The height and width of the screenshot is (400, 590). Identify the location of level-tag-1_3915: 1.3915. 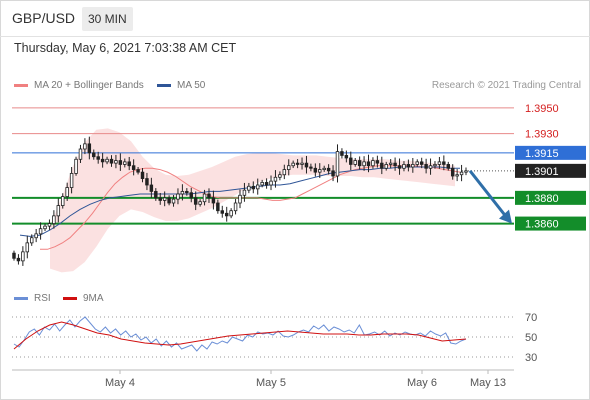
(542, 154).